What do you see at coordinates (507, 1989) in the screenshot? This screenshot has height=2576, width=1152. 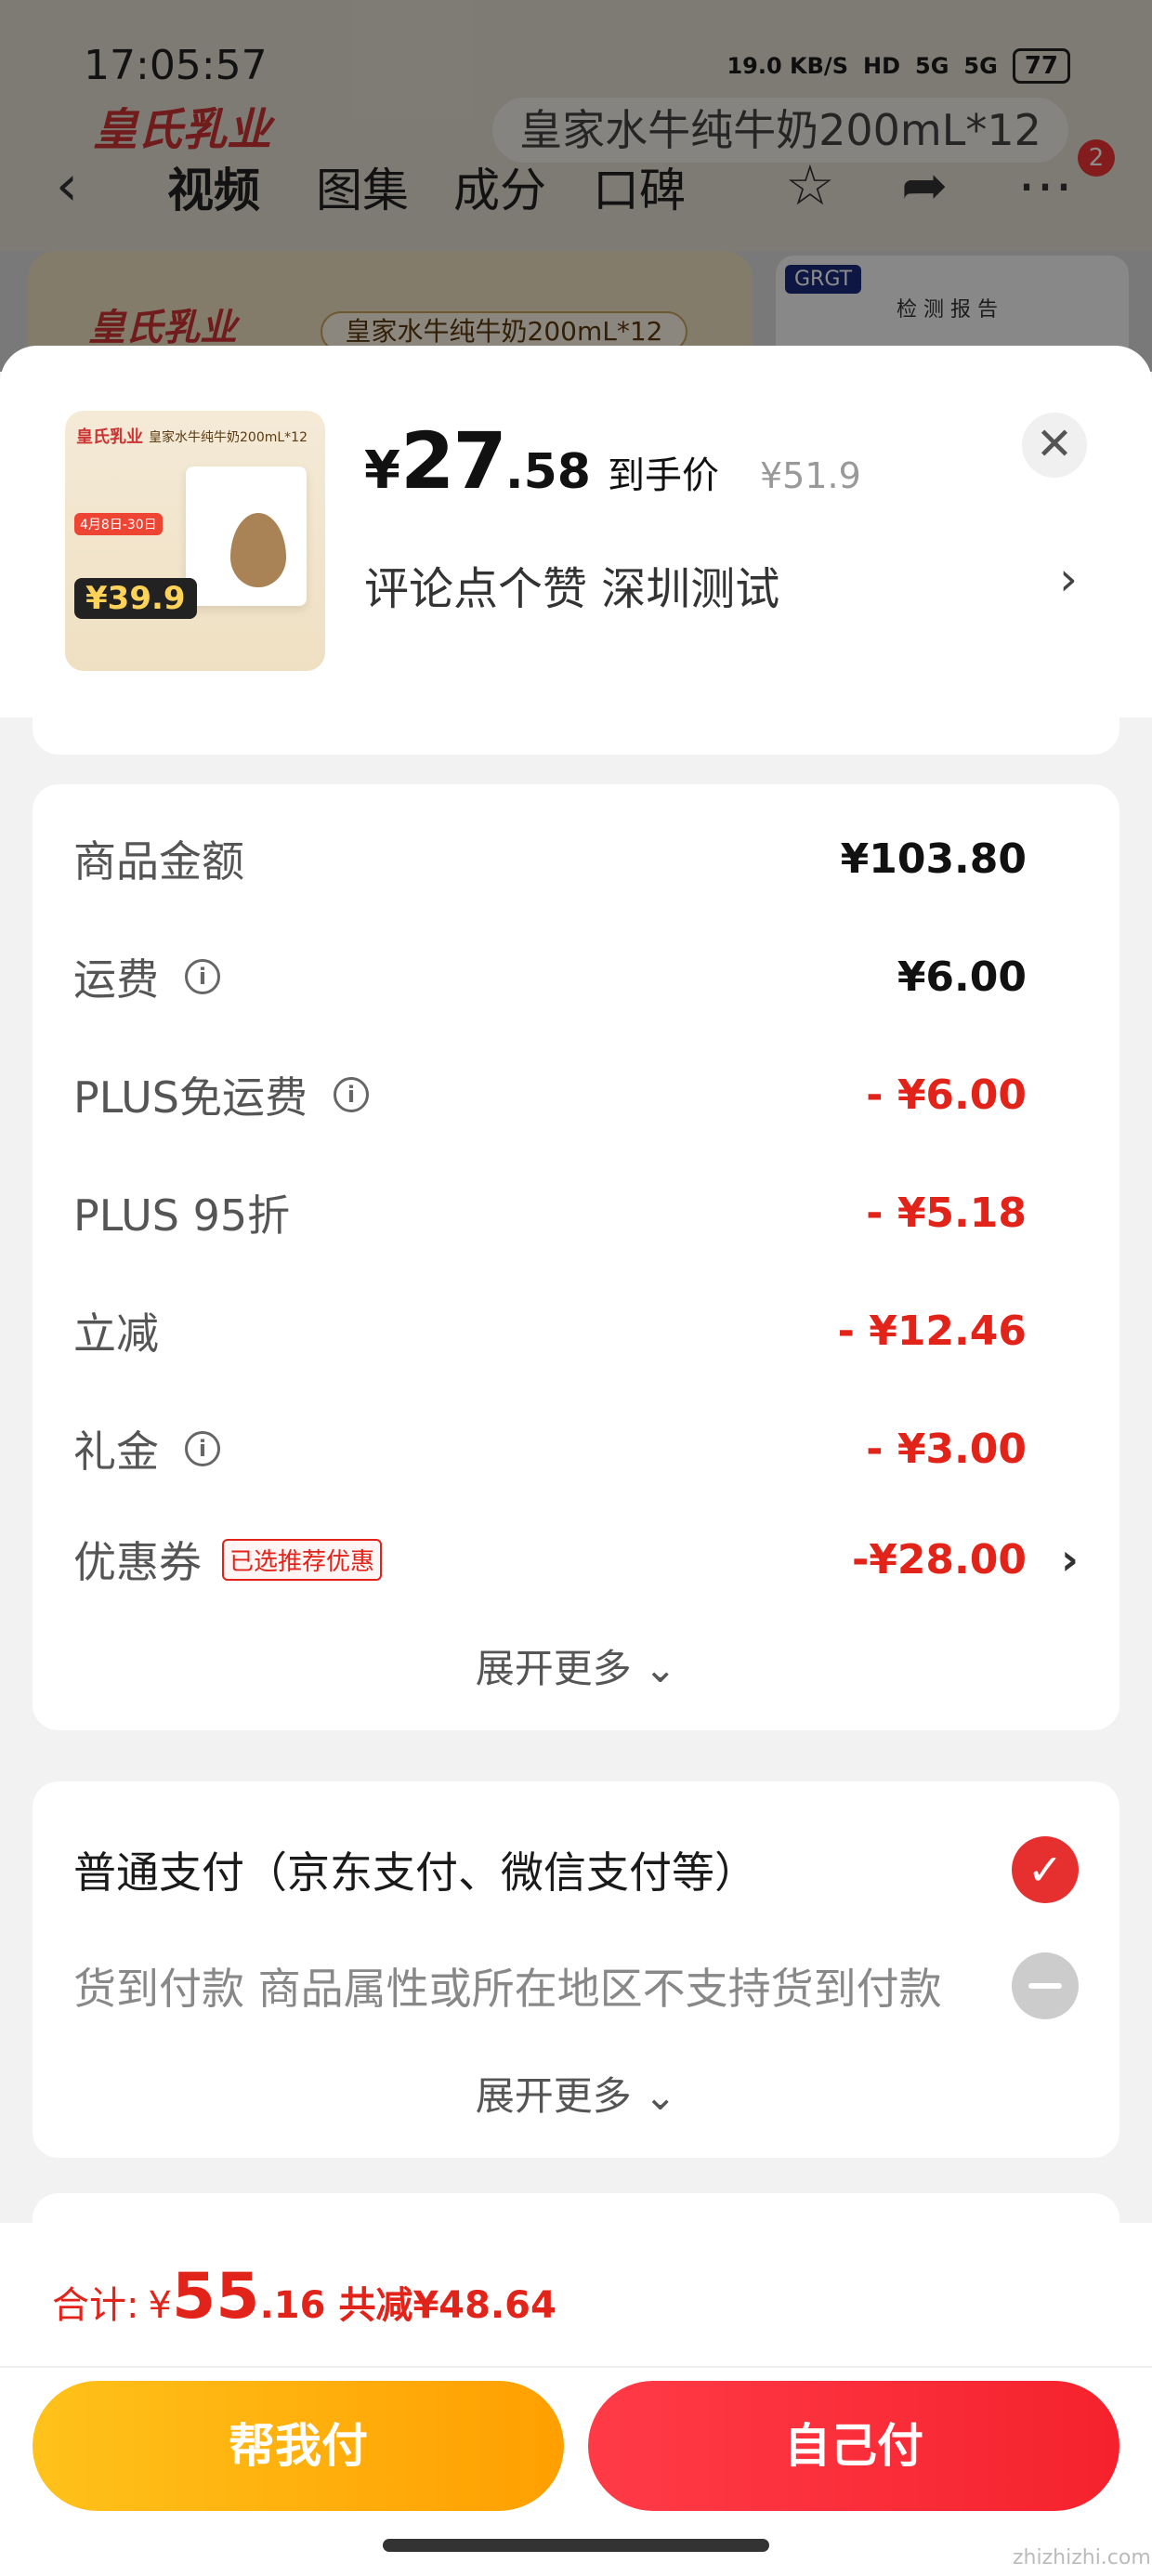 I see `payment-label: 货到付款 商品属性或所在地区不支持货到付款` at bounding box center [507, 1989].